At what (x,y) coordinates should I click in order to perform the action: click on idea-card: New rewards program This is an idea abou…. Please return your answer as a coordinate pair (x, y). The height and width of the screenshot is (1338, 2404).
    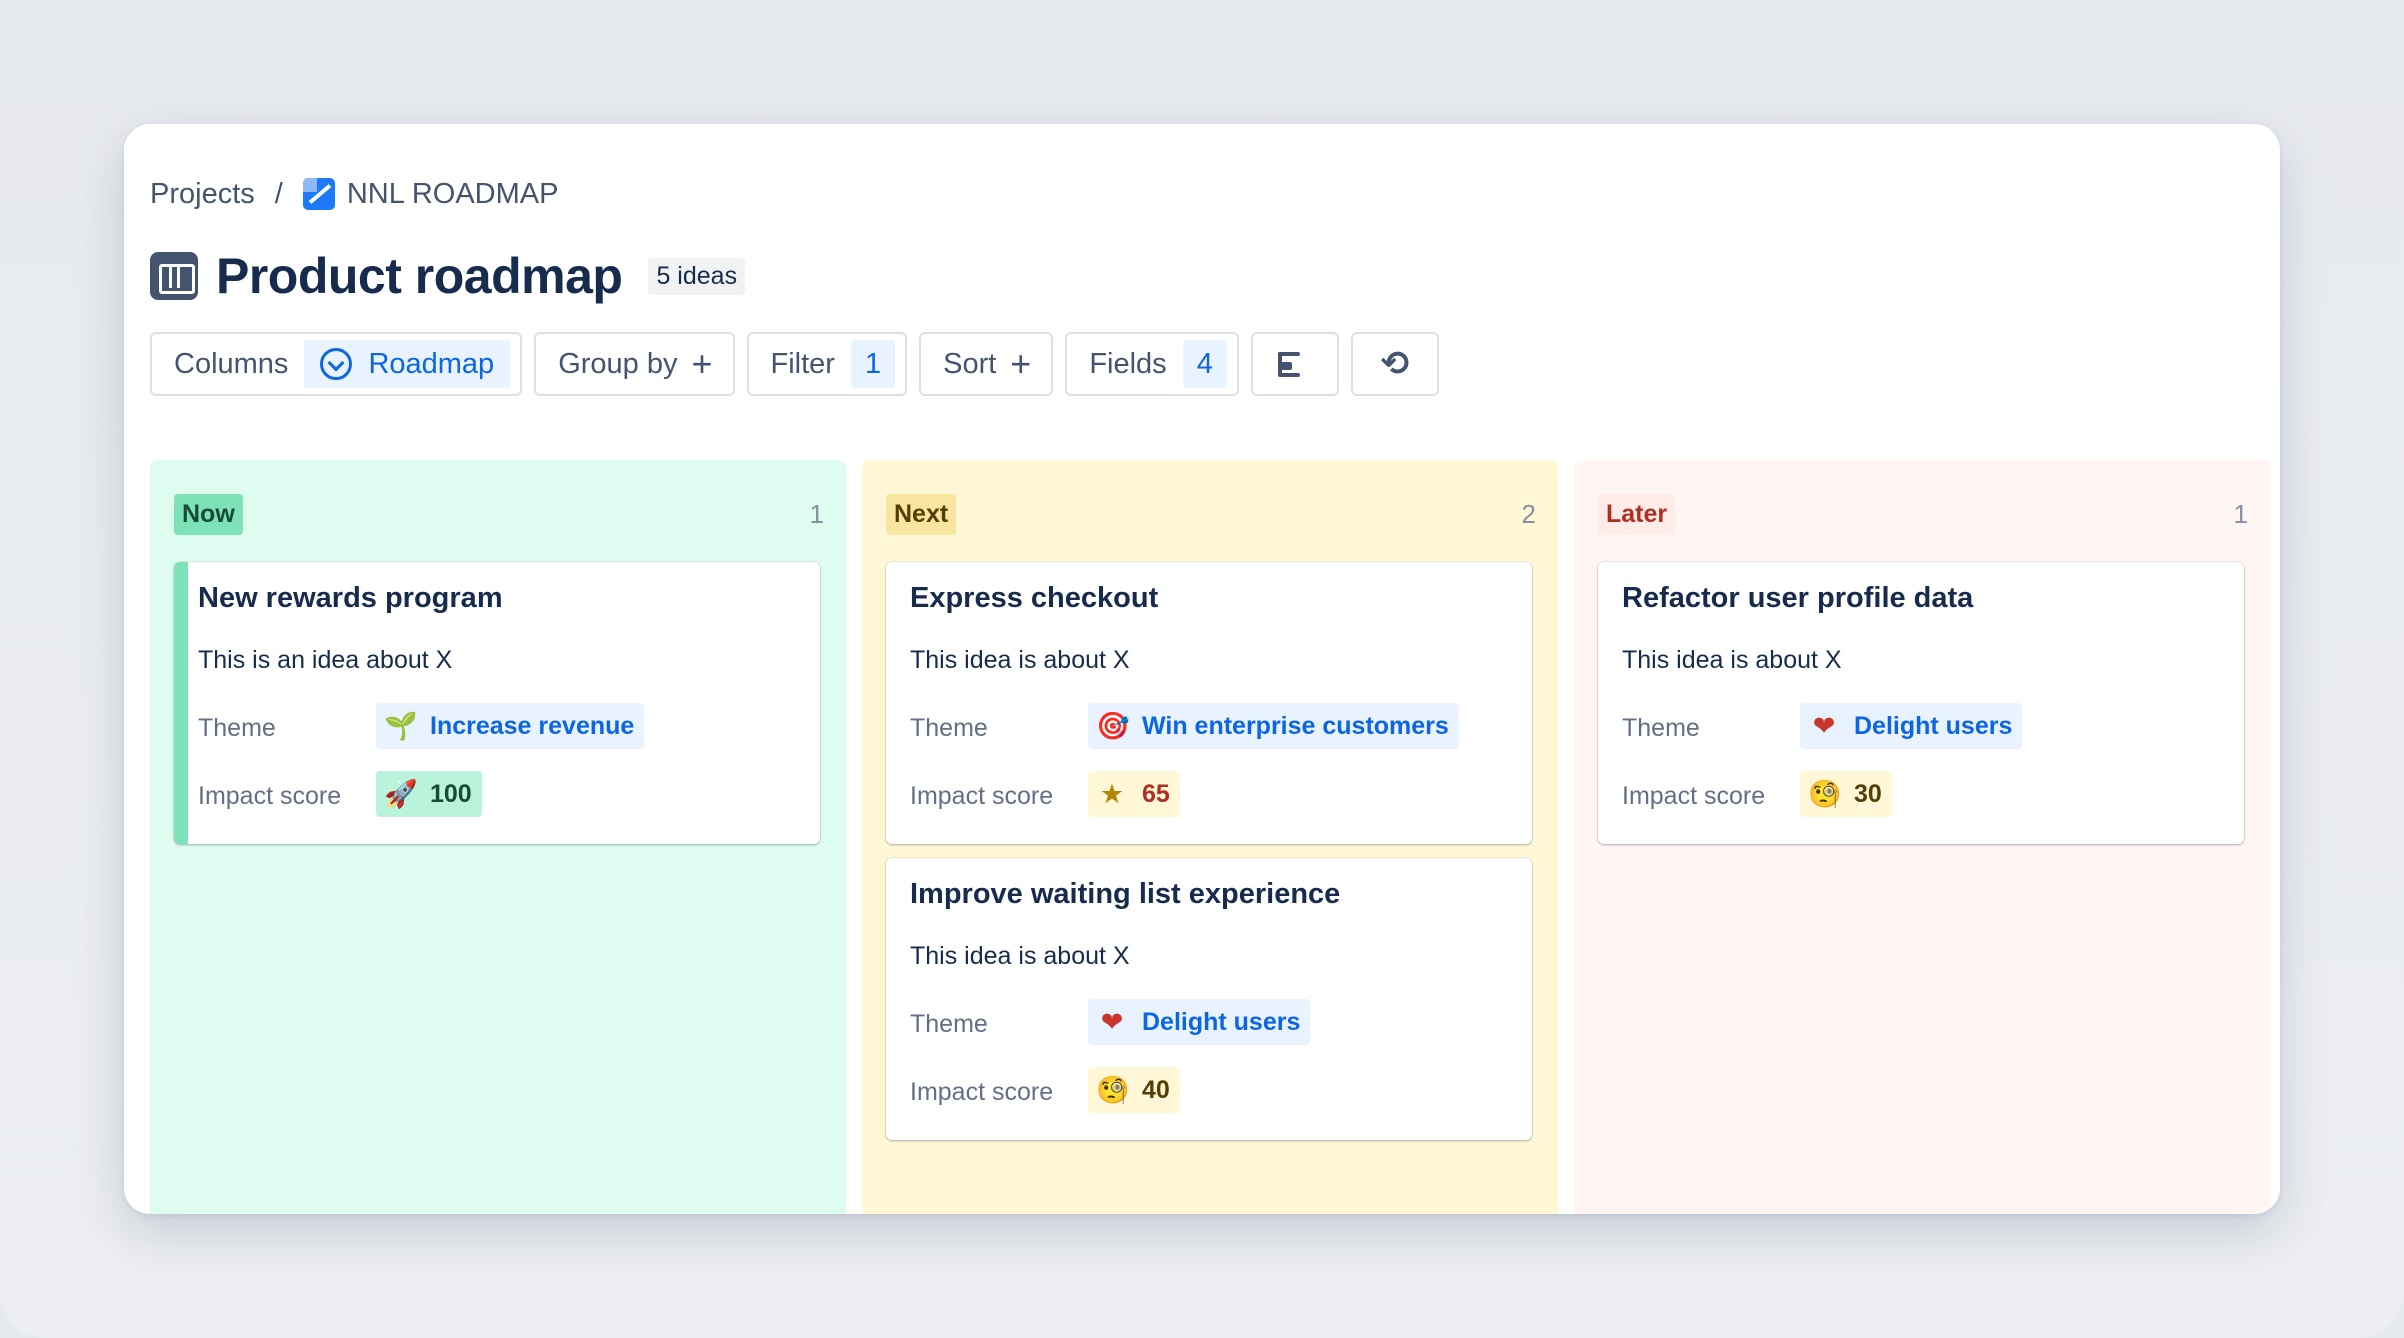
    Looking at the image, I should click on (497, 703).